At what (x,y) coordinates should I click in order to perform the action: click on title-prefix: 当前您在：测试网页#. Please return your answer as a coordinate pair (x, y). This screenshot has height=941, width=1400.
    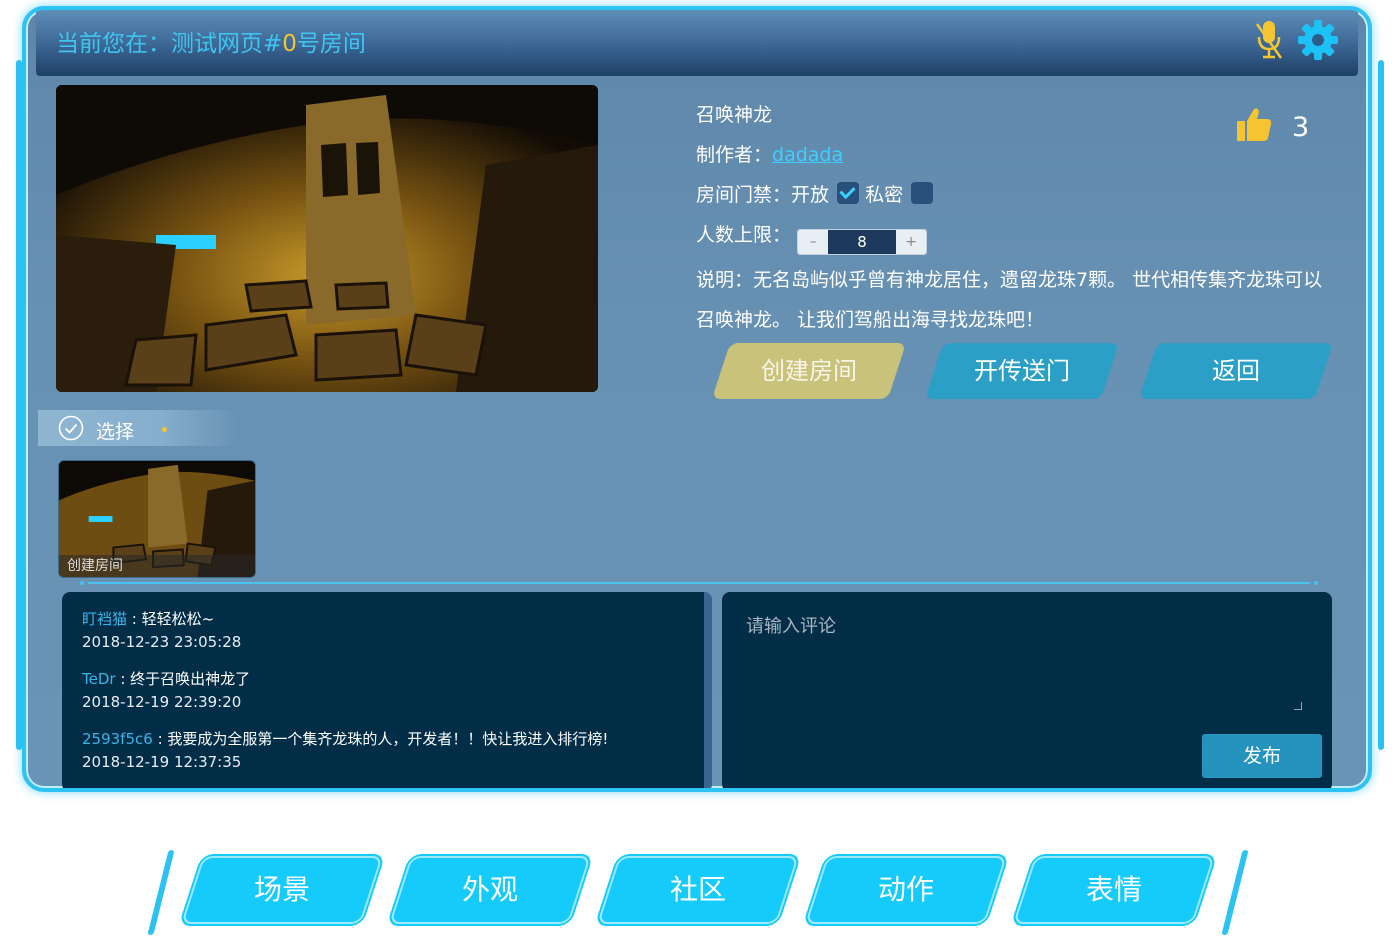
    Looking at the image, I should click on (169, 44).